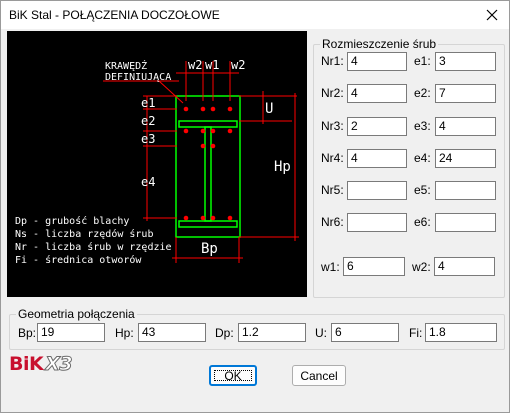 The width and height of the screenshot is (510, 413). I want to click on cancel-button-label: Cancel, so click(319, 375).